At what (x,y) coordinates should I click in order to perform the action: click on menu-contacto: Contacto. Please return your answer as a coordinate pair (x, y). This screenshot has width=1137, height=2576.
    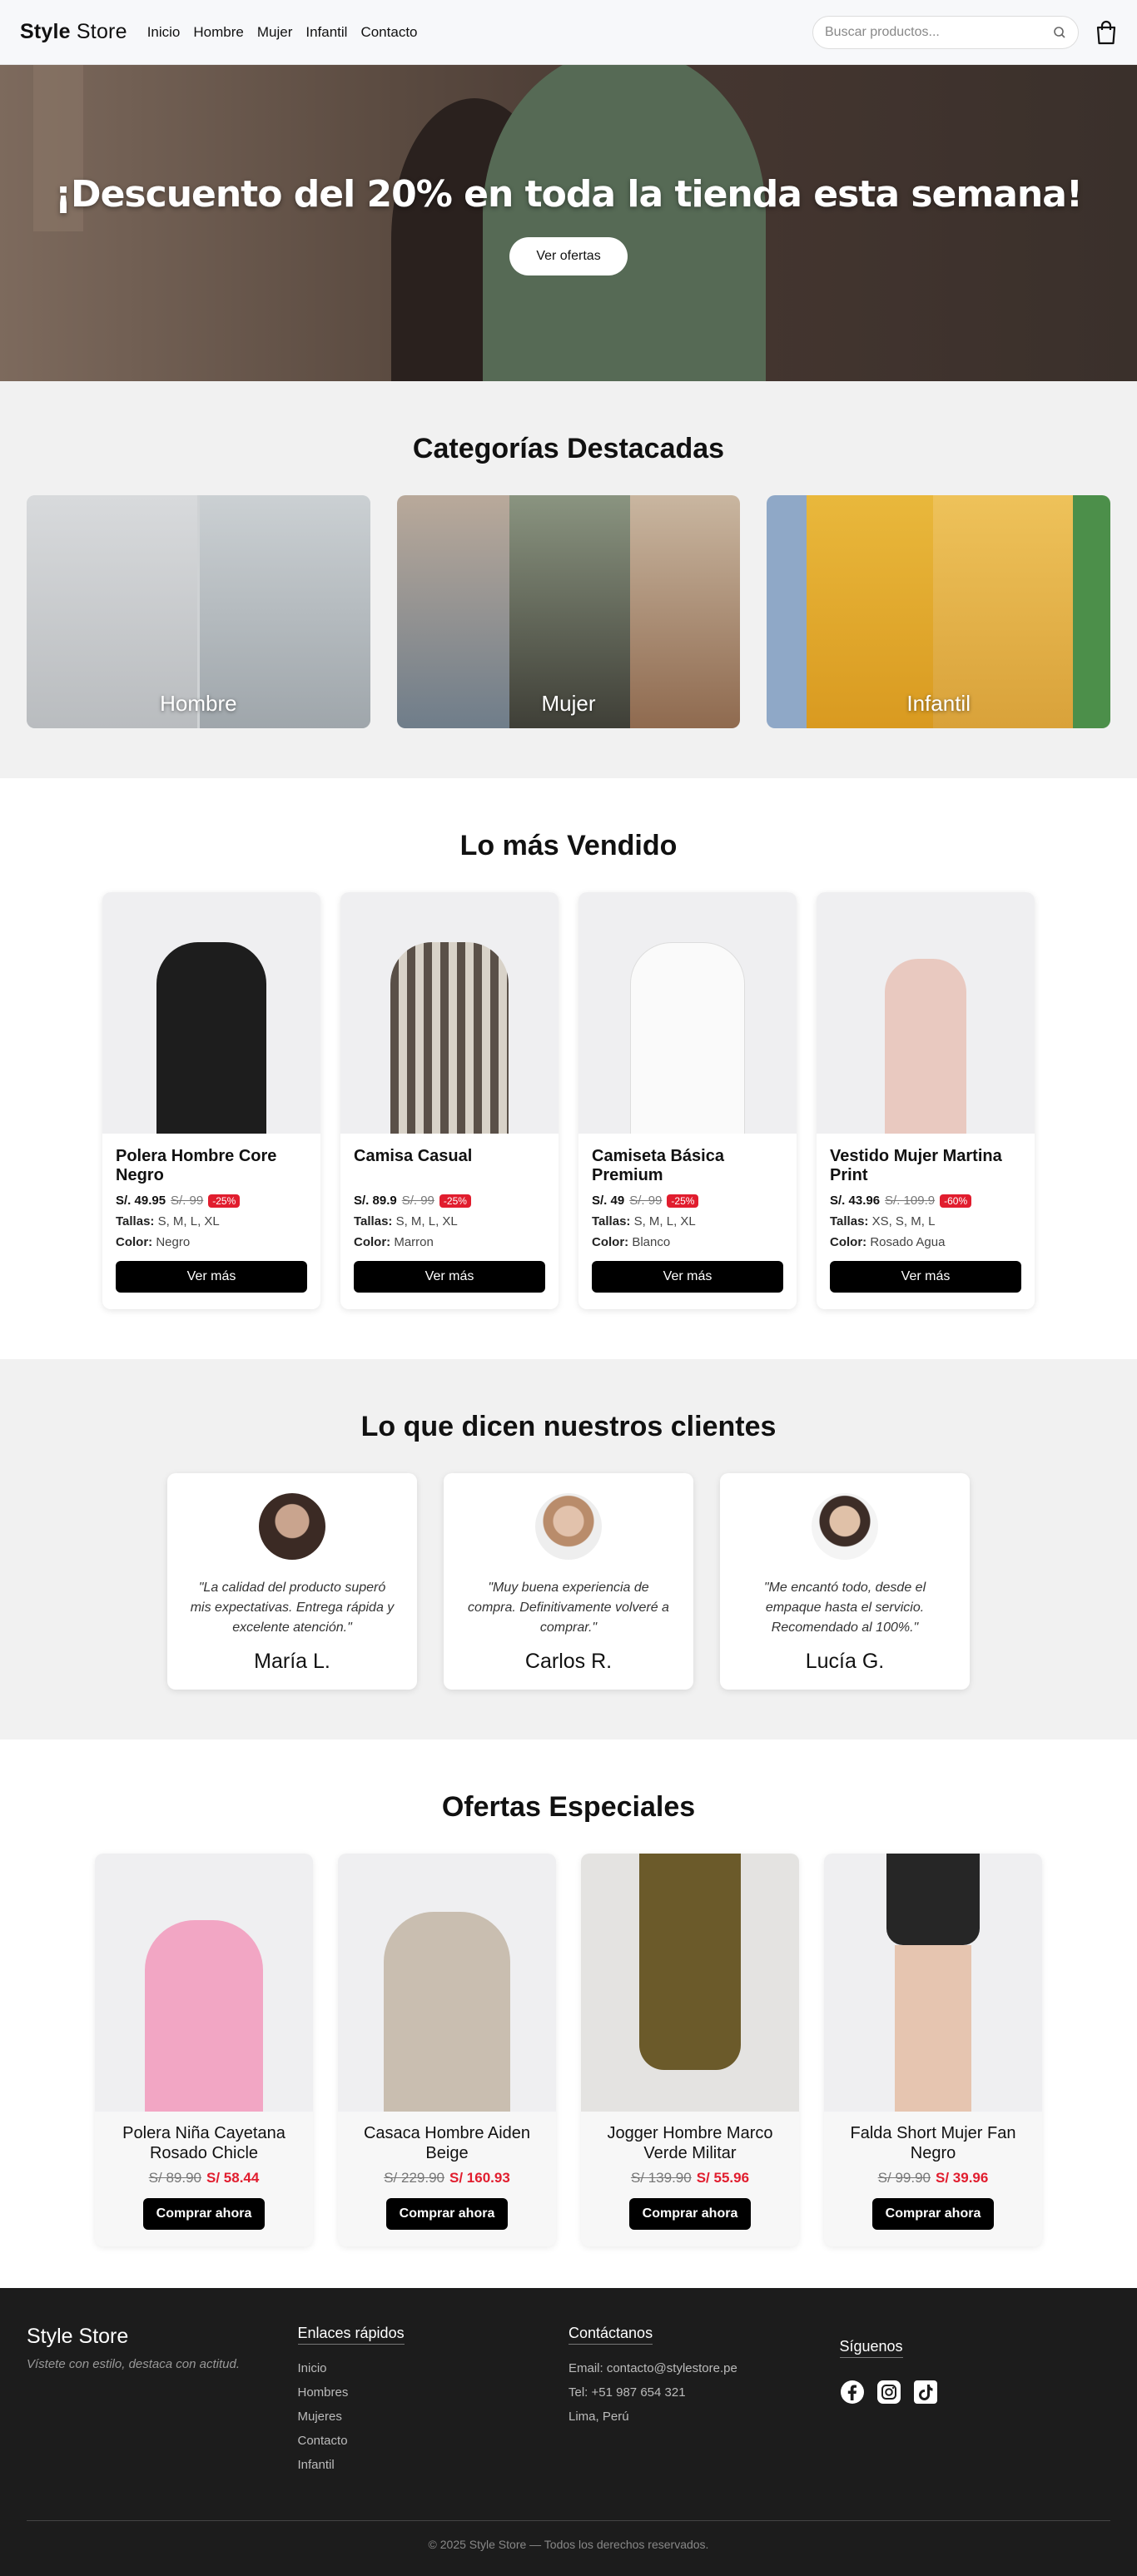
    Looking at the image, I should click on (388, 32).